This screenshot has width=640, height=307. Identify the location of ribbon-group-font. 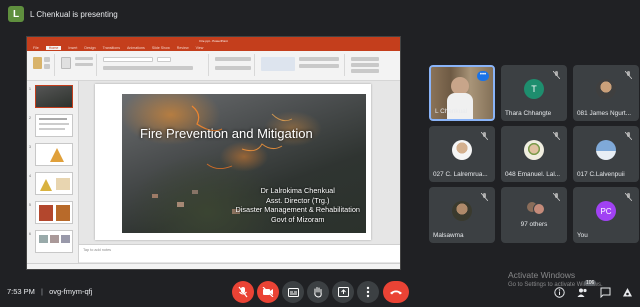
(154, 65).